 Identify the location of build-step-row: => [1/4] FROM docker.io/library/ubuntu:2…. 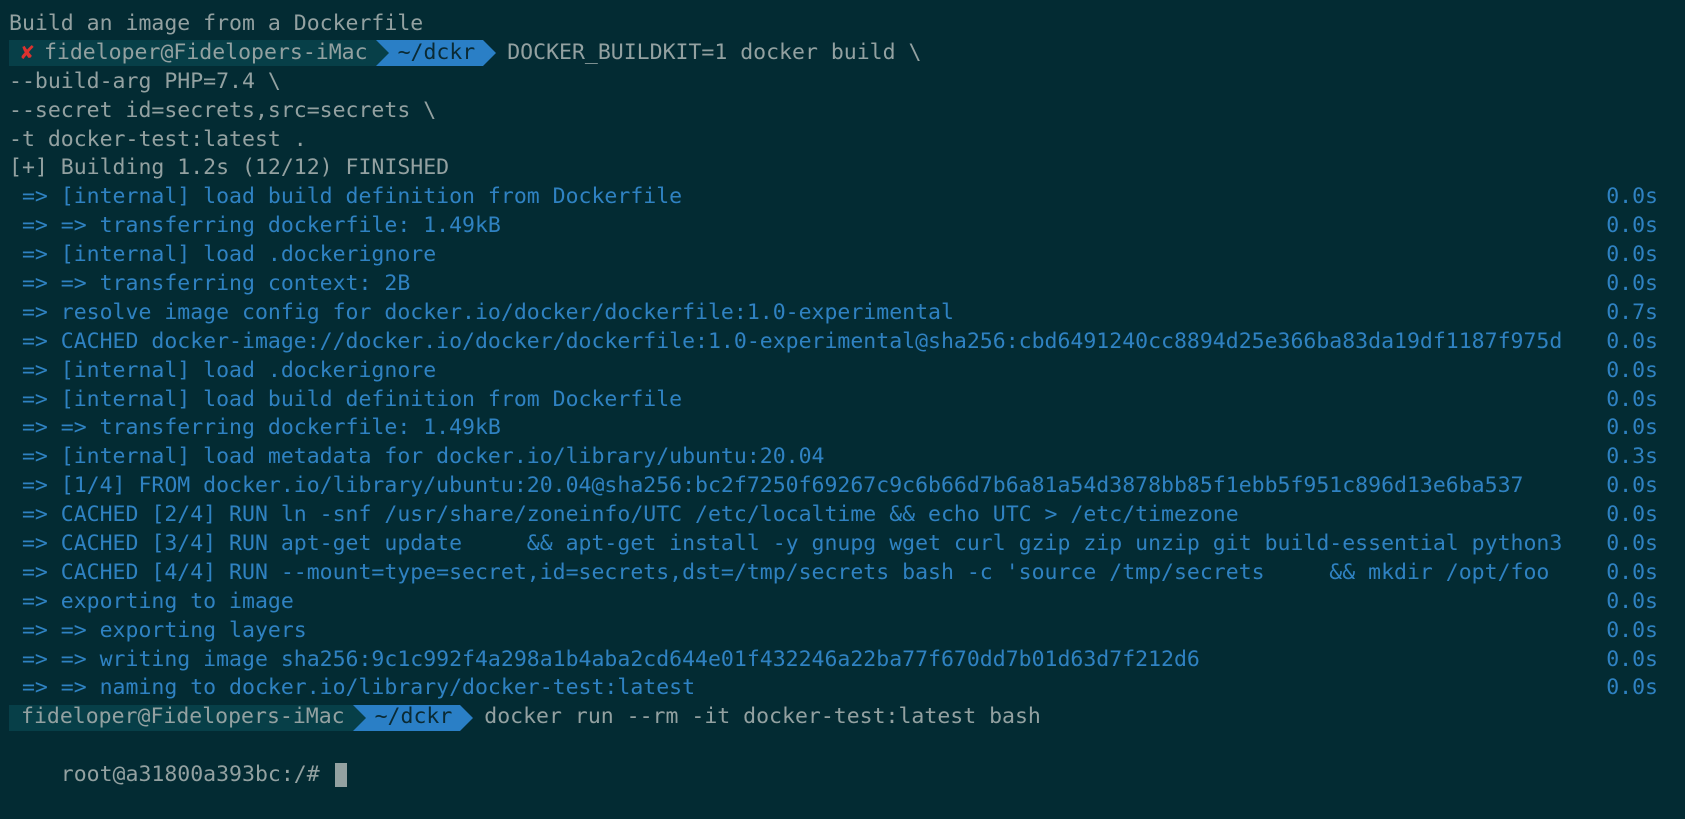
(842, 486).